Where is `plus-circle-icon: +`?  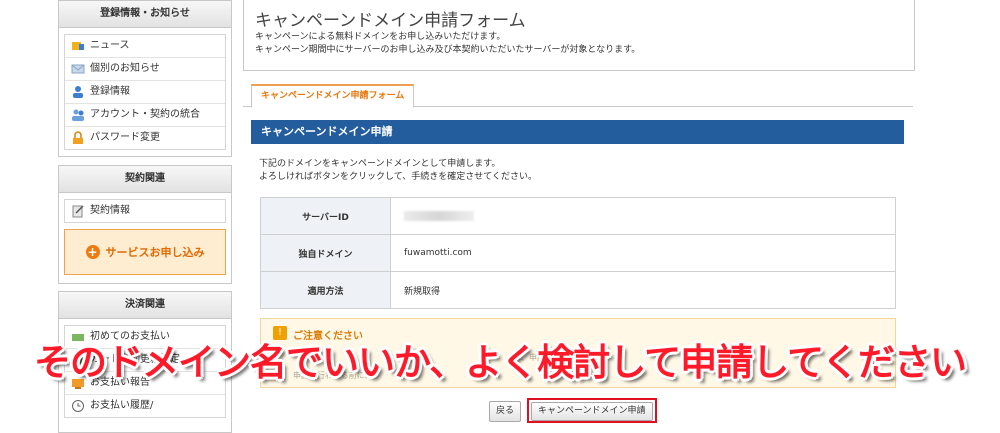 plus-circle-icon: + is located at coordinates (92, 252).